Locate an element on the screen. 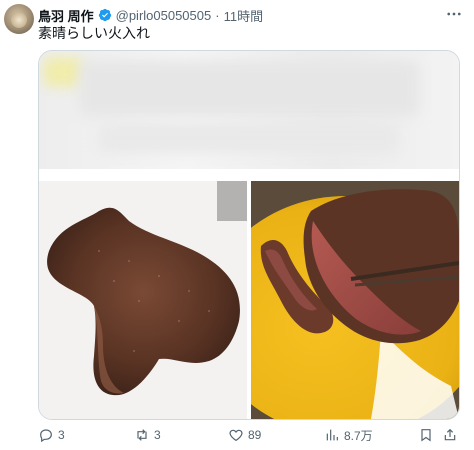 The width and height of the screenshot is (474, 450). action-bar: 3 3 89 8.7万 is located at coordinates (248, 435).